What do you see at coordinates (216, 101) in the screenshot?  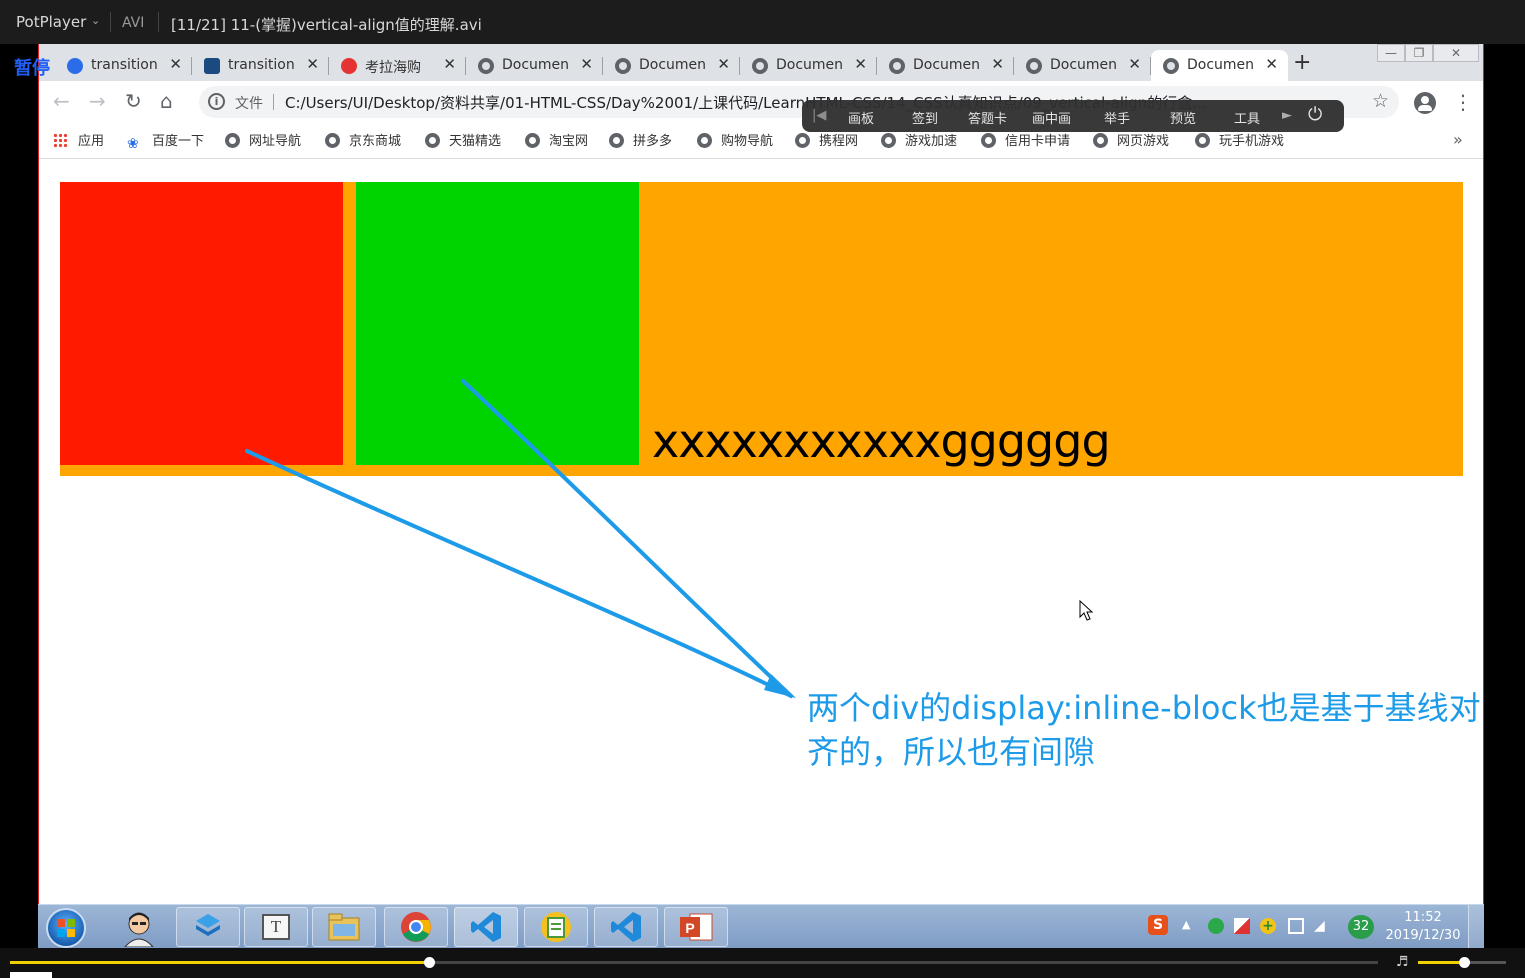 I see `info-icon: i` at bounding box center [216, 101].